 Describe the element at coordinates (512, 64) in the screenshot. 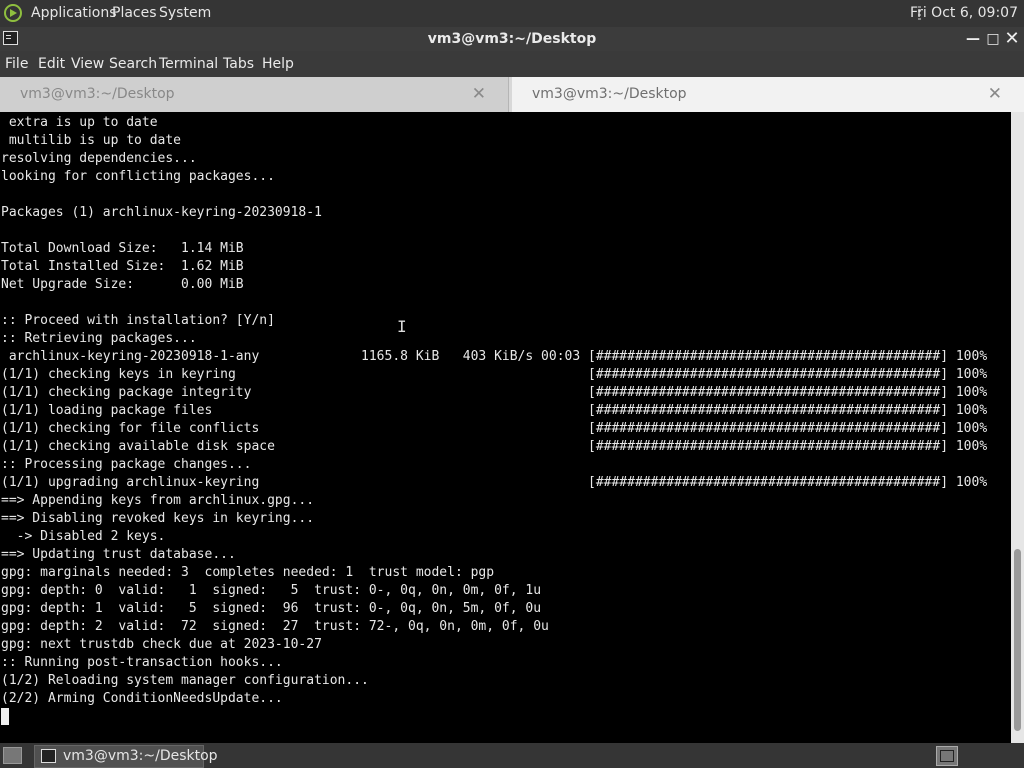

I see `menubar: File Edit View Search Terminal Tabs Help` at that location.